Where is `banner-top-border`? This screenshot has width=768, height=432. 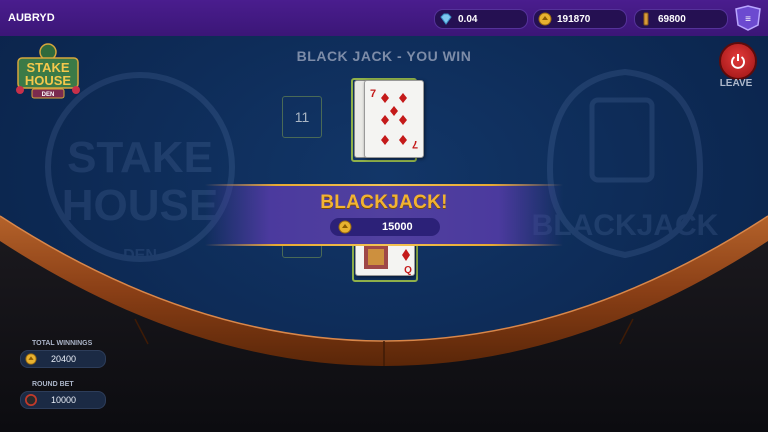
banner-top-border is located at coordinates (384, 185).